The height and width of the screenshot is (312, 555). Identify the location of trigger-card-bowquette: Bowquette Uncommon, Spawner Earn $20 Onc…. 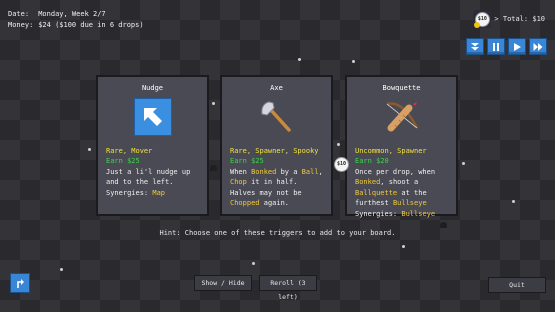
(401, 146).